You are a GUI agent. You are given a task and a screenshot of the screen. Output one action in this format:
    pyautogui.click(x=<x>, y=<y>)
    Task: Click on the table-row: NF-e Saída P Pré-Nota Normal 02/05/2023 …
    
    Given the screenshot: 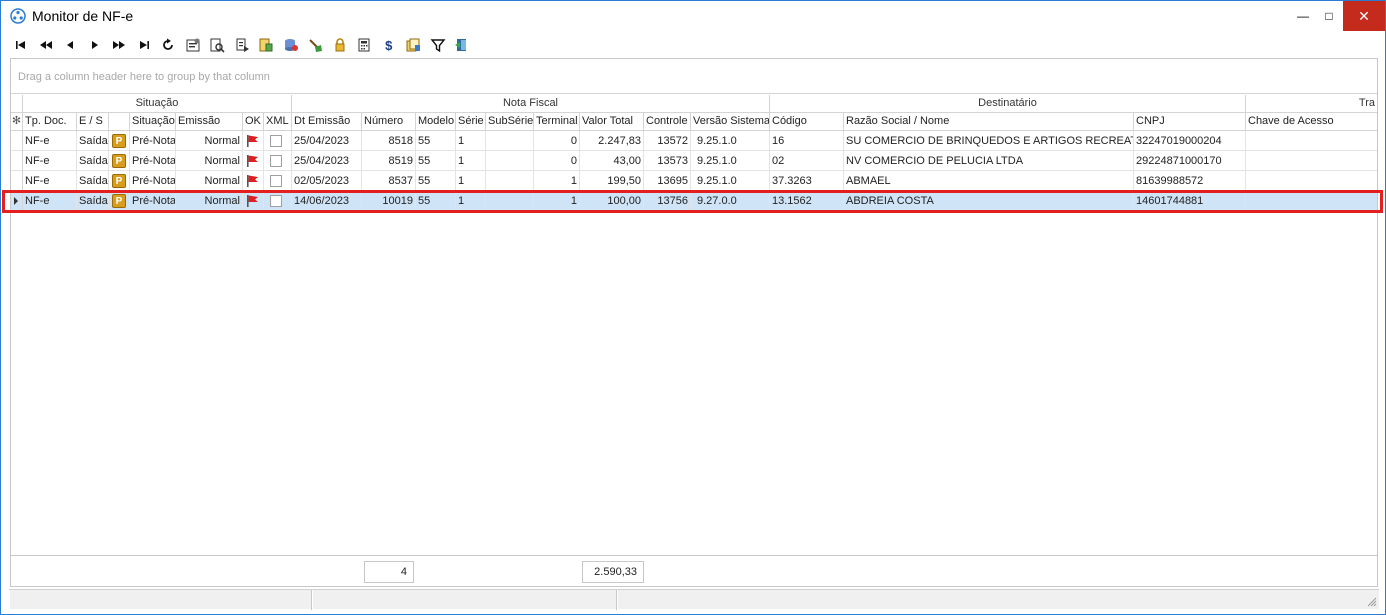 What is the action you would take?
    pyautogui.click(x=694, y=181)
    